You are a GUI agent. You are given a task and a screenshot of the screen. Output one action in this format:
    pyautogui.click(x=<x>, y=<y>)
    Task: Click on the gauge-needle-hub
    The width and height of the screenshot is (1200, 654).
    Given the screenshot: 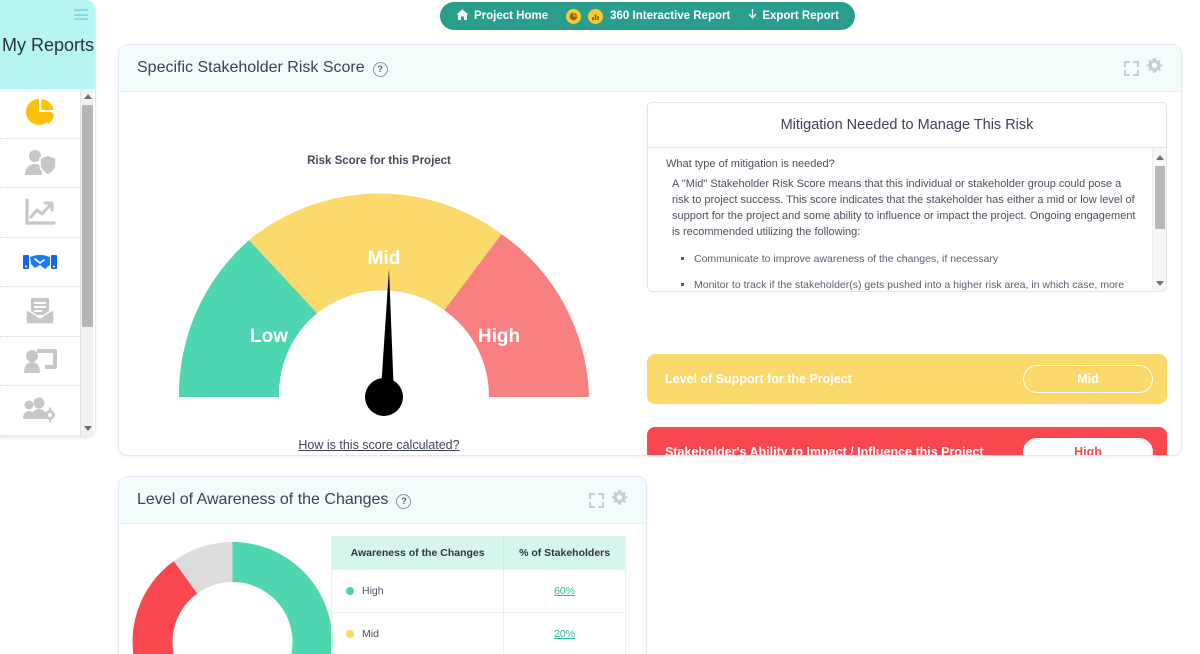 What is the action you would take?
    pyautogui.click(x=384, y=397)
    